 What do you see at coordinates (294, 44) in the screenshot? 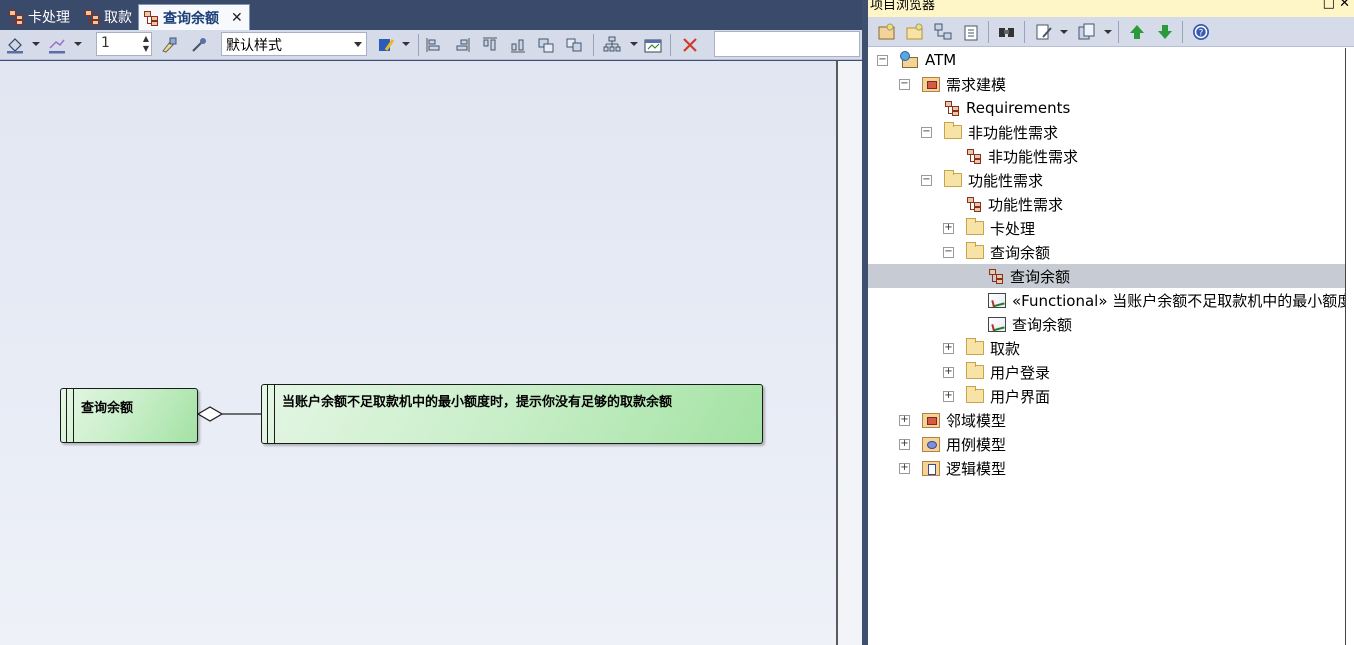
I see `style-select: 默认样式` at bounding box center [294, 44].